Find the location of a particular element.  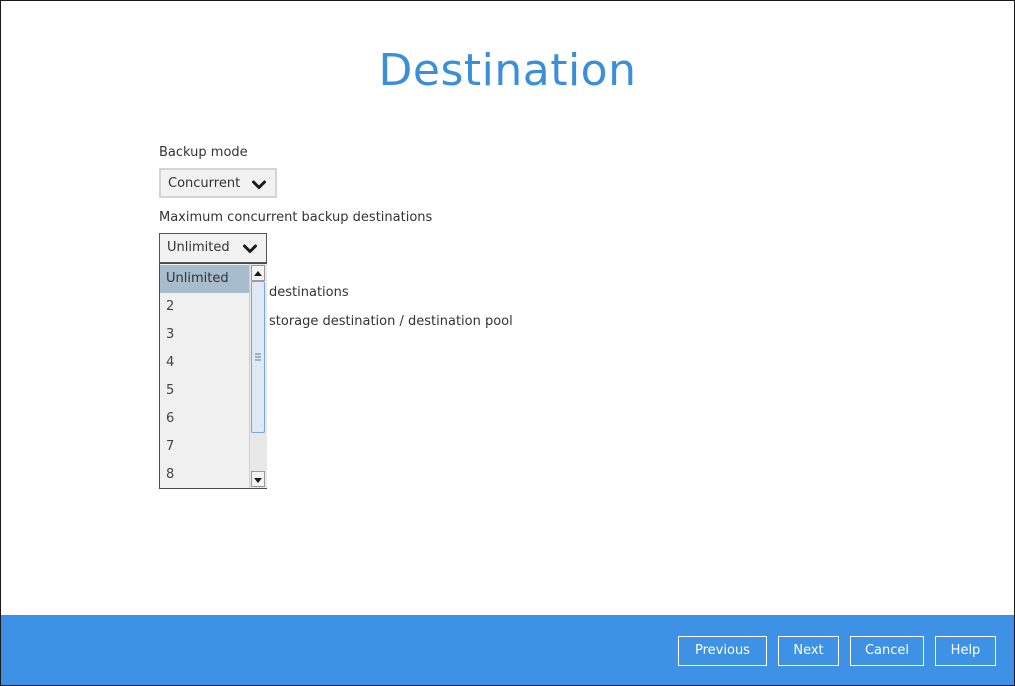

option-5: 5 is located at coordinates (204, 391).